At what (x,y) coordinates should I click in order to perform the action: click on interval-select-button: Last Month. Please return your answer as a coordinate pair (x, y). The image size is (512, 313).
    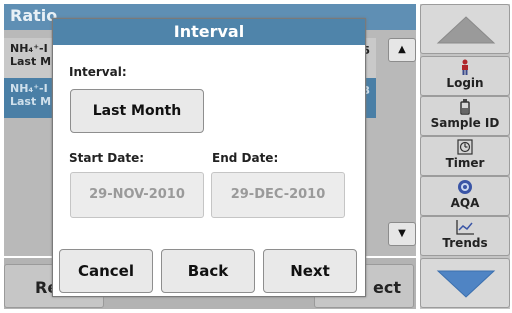
    Looking at the image, I should click on (137, 111).